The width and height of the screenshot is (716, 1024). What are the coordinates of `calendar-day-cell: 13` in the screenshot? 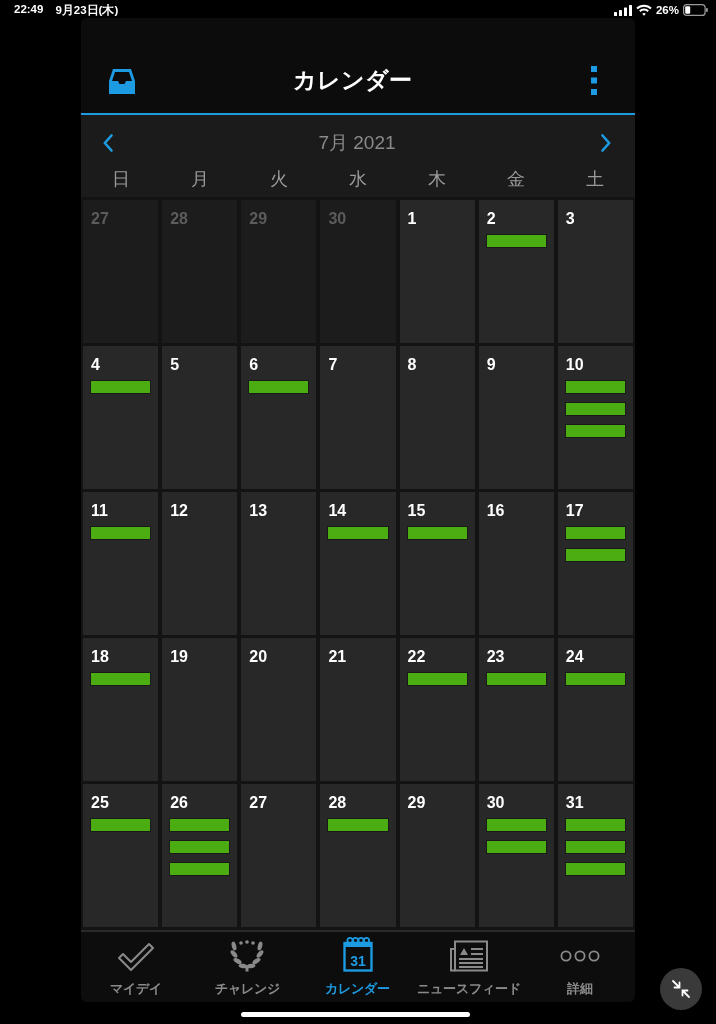 It's located at (279, 563).